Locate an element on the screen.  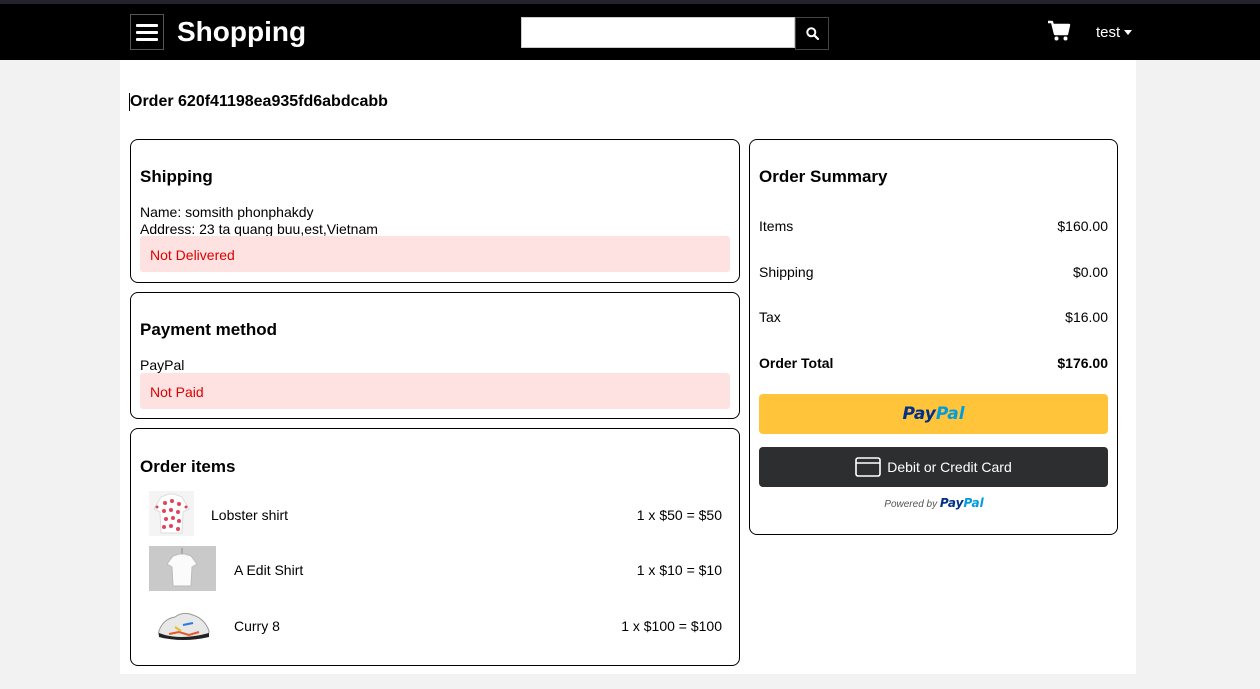
navbar: Shopping test is located at coordinates (630, 32).